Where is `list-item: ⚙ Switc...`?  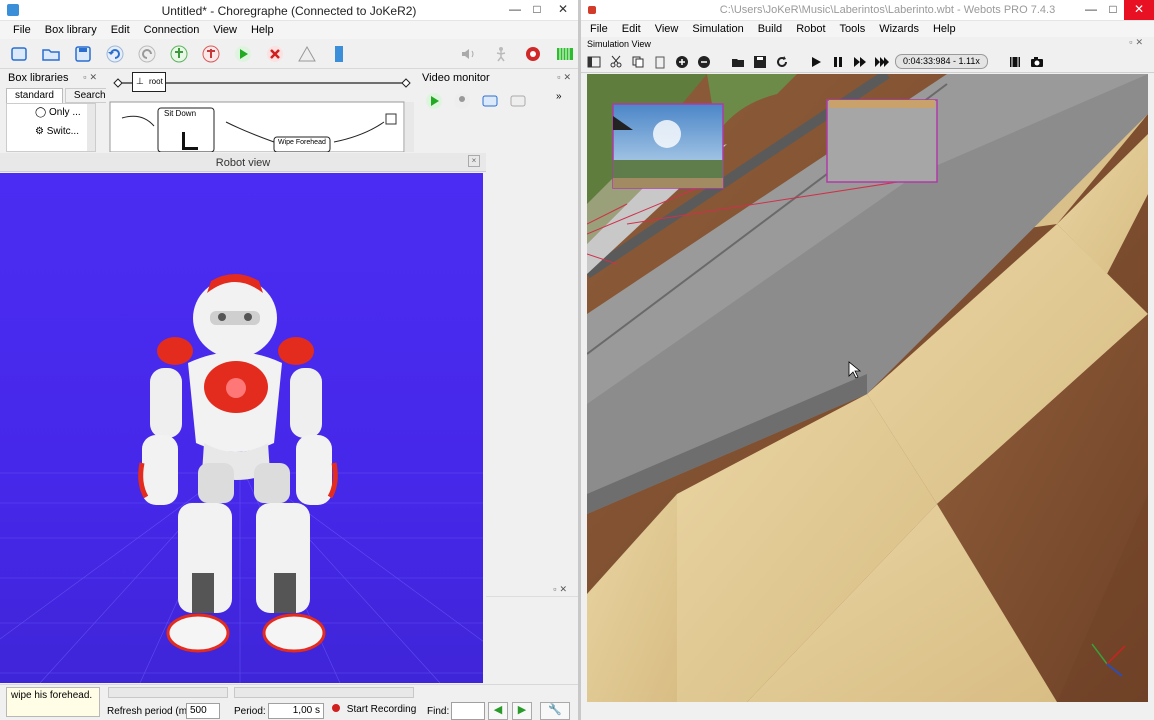 list-item: ⚙ Switc... is located at coordinates (57, 131).